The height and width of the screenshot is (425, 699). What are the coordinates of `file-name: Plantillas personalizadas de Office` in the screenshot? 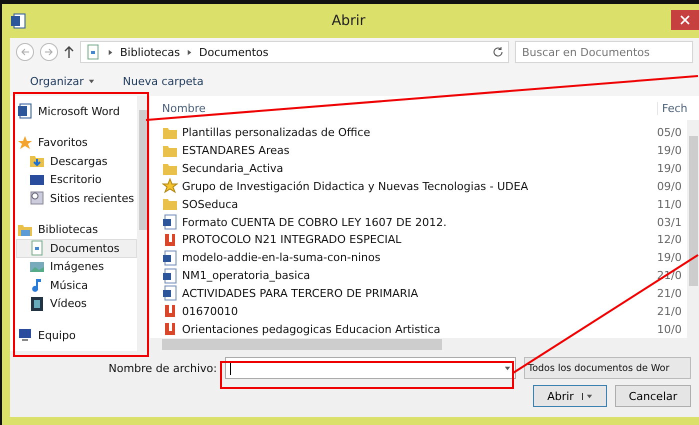 It's located at (277, 133).